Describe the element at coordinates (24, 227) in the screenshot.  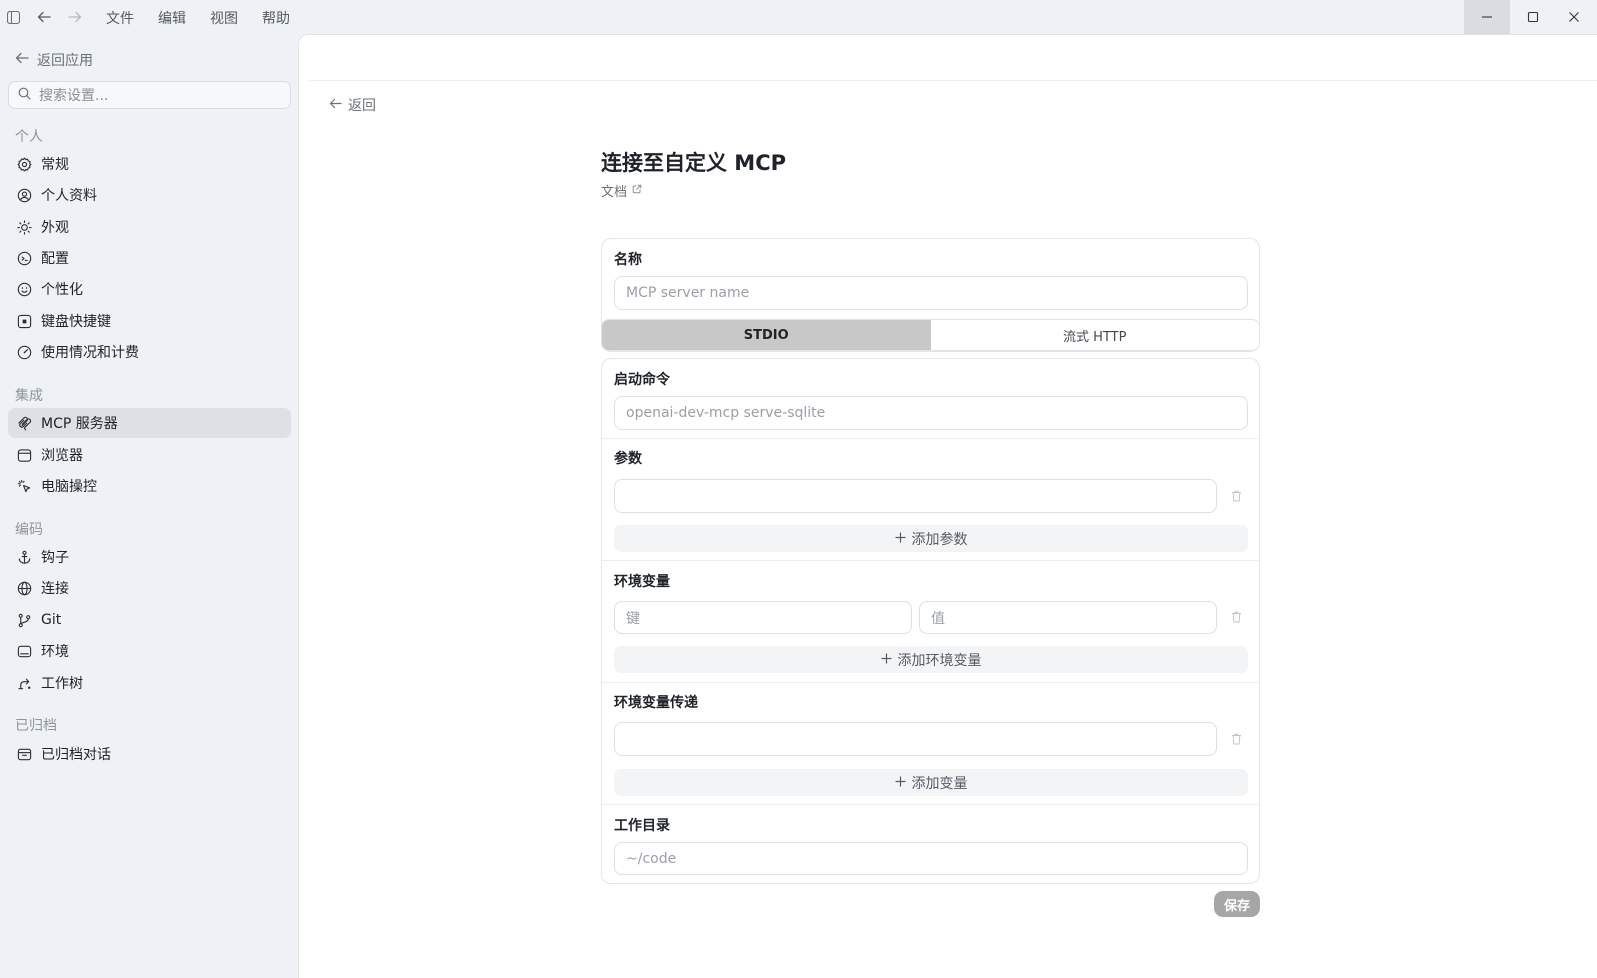
I see `sun-icon` at that location.